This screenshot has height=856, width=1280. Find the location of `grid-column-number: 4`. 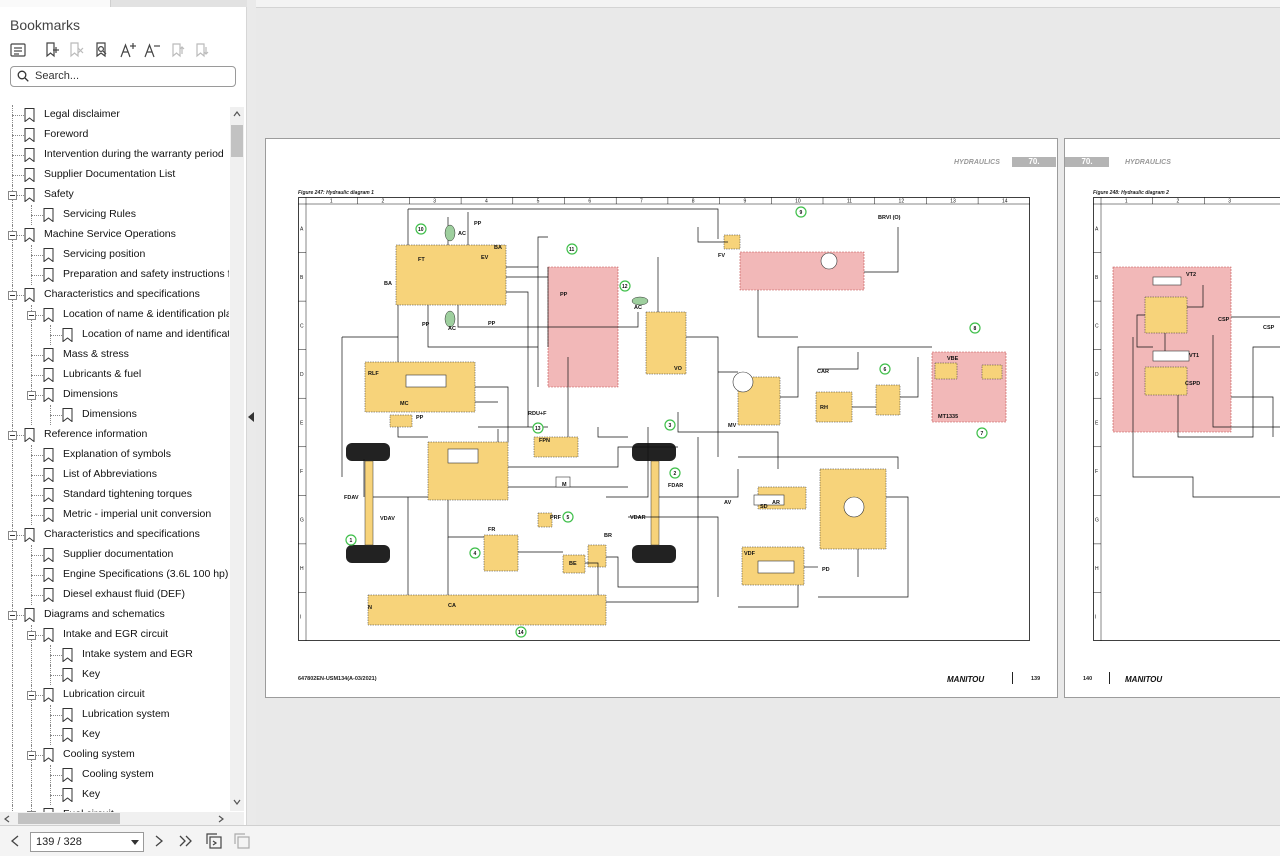

grid-column-number: 4 is located at coordinates (486, 202).